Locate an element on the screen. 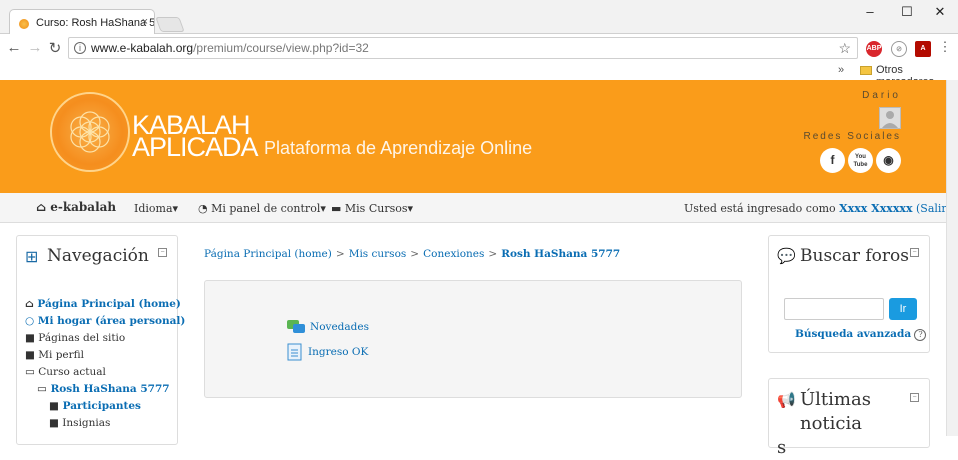 Image resolution: width=958 pixels, height=460 pixels. advanced-search-row: Búsqueda avanzada ? is located at coordinates (861, 334).